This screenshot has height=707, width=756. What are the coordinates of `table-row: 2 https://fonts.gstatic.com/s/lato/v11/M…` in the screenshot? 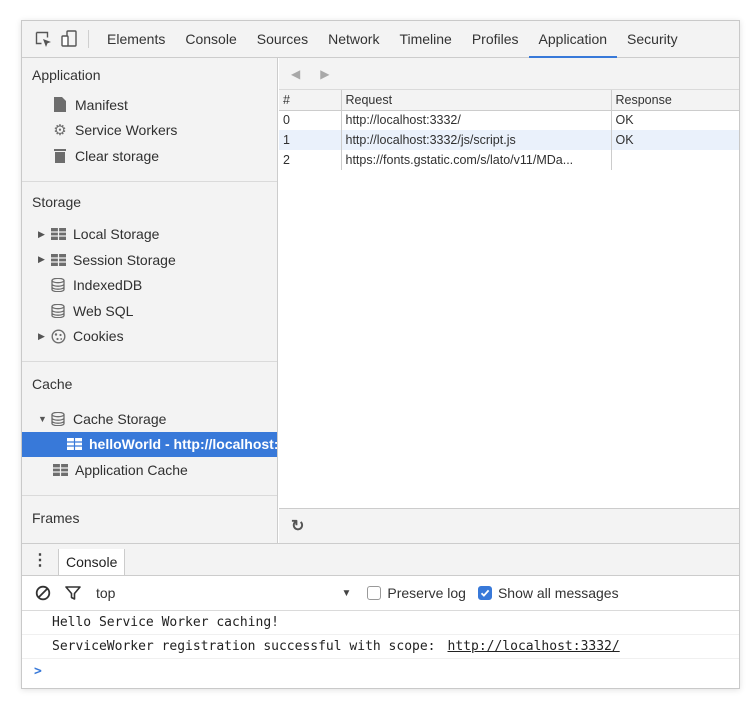 It's located at (509, 160).